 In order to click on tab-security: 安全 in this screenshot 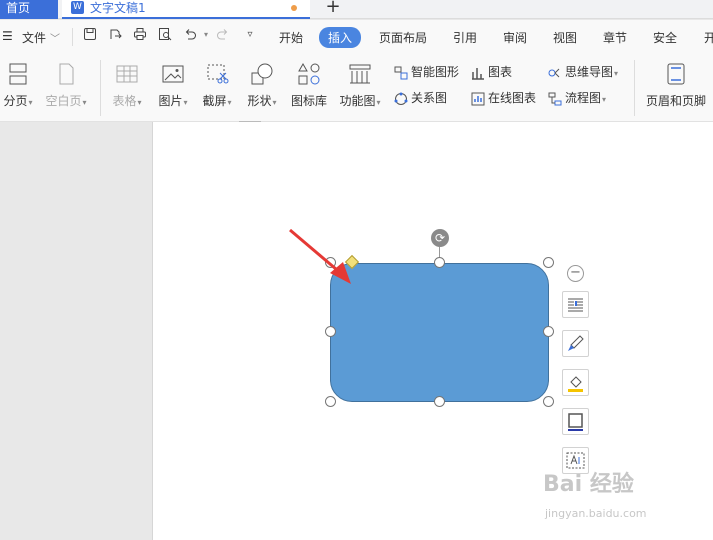, I will do `click(665, 37)`.